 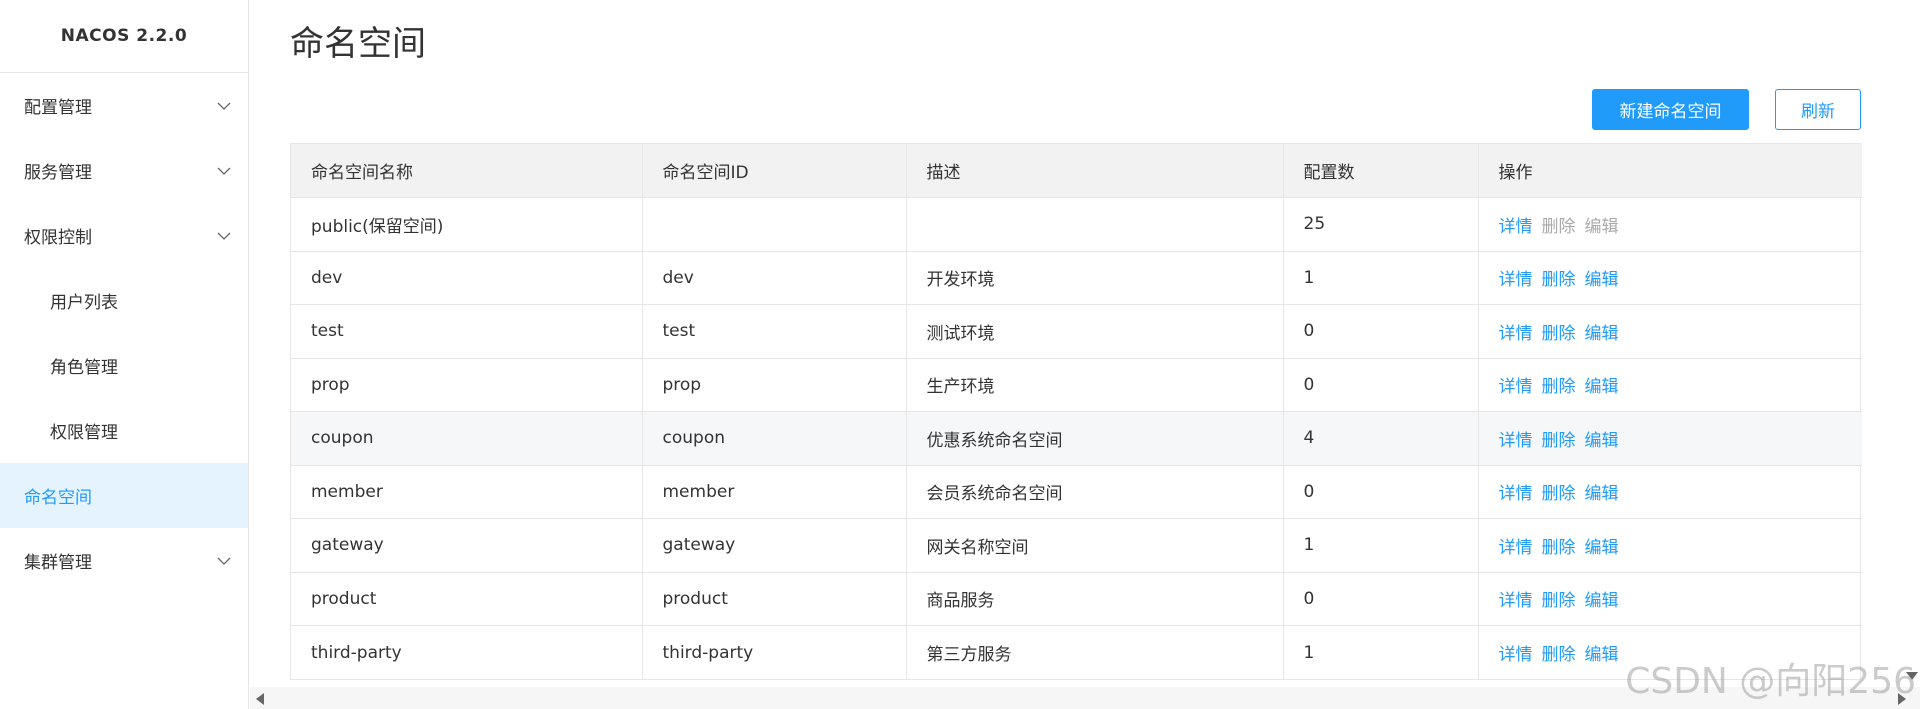 I want to click on column-header-id: 命名空间ID, so click(x=774, y=171).